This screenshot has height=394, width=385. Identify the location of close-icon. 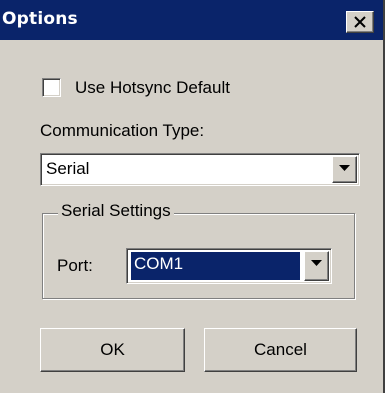
(360, 22).